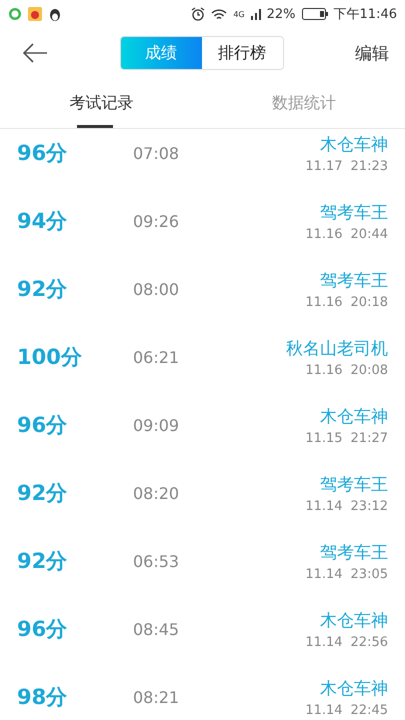 The height and width of the screenshot is (720, 405). I want to click on duration: 09:09, so click(156, 425).